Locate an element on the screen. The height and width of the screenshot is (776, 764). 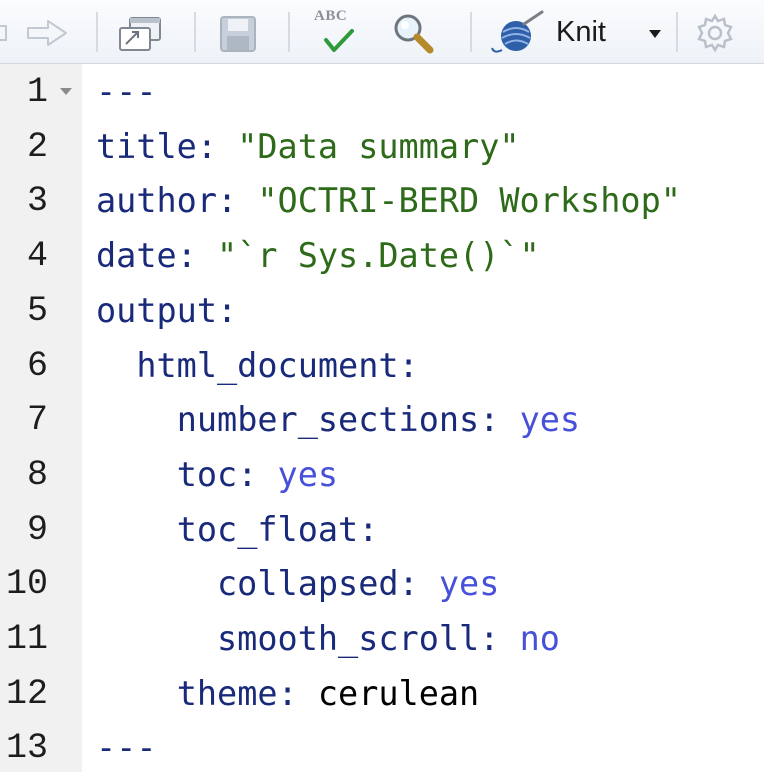
line-number: 11 is located at coordinates (26, 639).